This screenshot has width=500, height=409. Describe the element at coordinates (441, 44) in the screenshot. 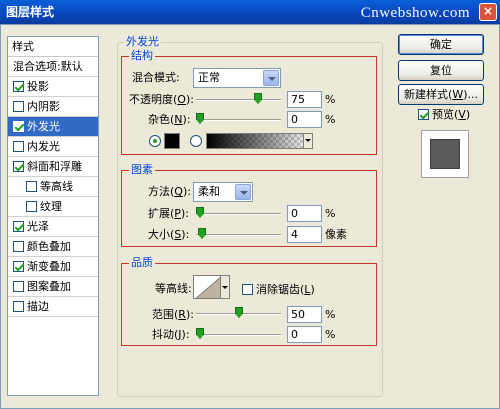

I see `ok-button: 确定` at that location.